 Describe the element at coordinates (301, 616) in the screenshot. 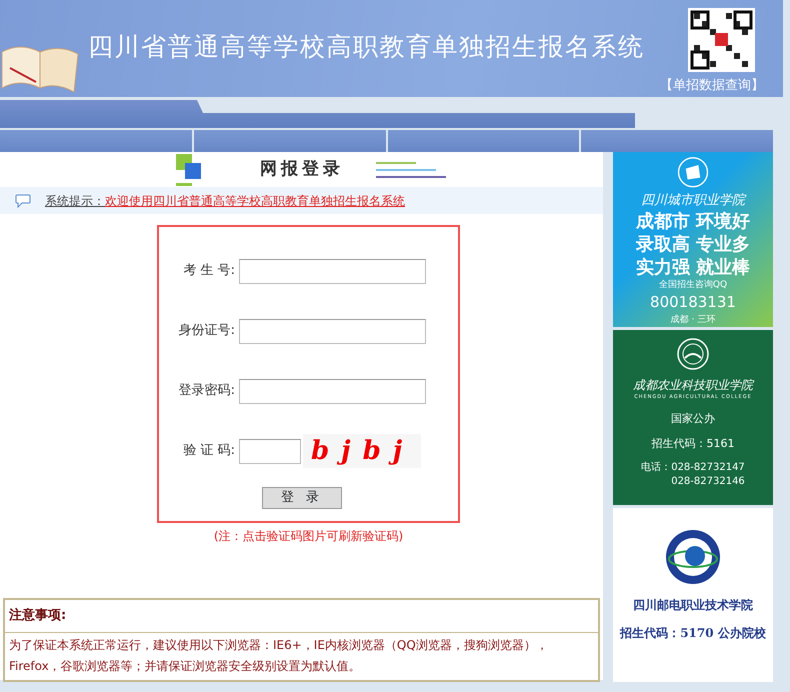

I see `instructions-title: 注意事项:` at that location.